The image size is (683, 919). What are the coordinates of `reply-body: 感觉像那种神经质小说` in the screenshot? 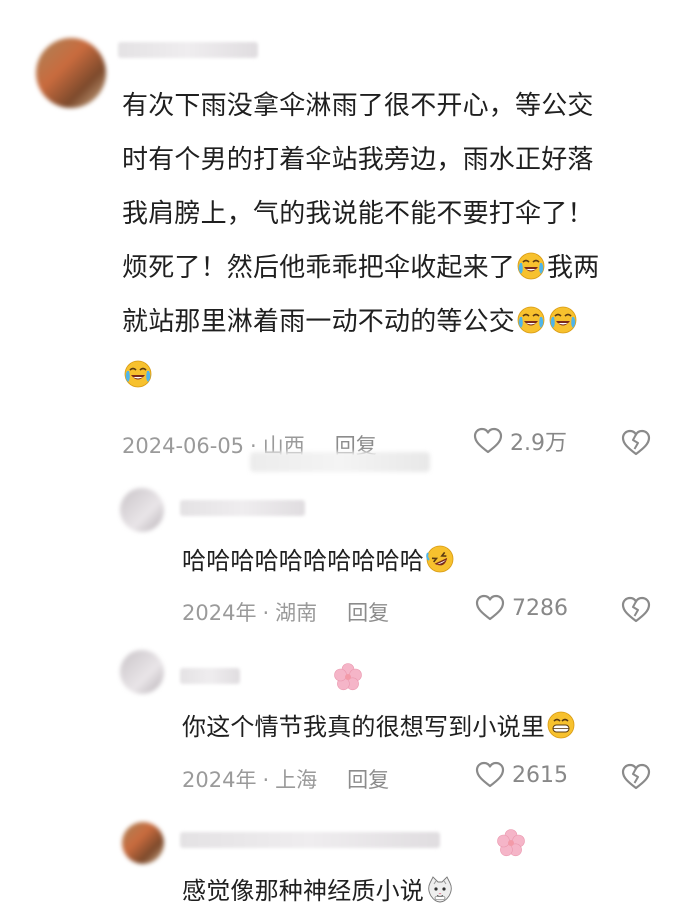 It's located at (319, 890).